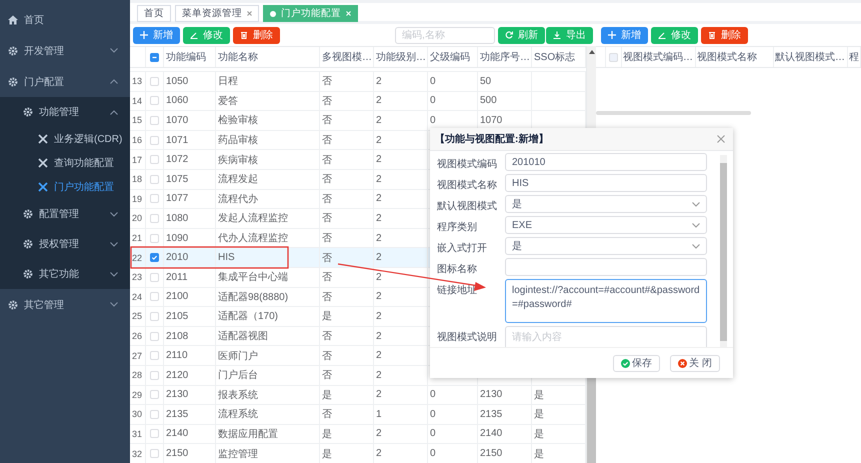 This screenshot has width=861, height=463. I want to click on menu-item: 首页, so click(65, 19).